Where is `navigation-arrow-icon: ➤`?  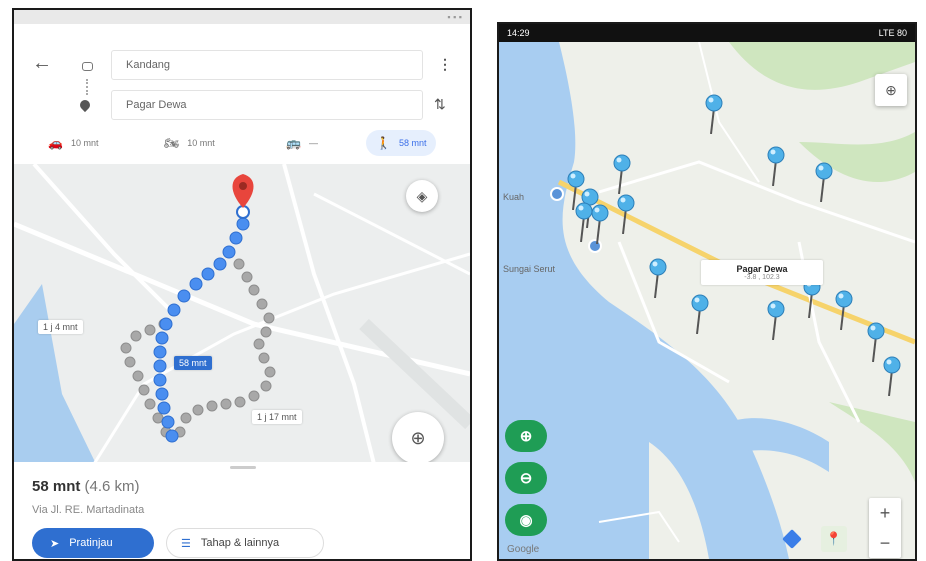
navigation-arrow-icon: ➤ is located at coordinates (55, 543).